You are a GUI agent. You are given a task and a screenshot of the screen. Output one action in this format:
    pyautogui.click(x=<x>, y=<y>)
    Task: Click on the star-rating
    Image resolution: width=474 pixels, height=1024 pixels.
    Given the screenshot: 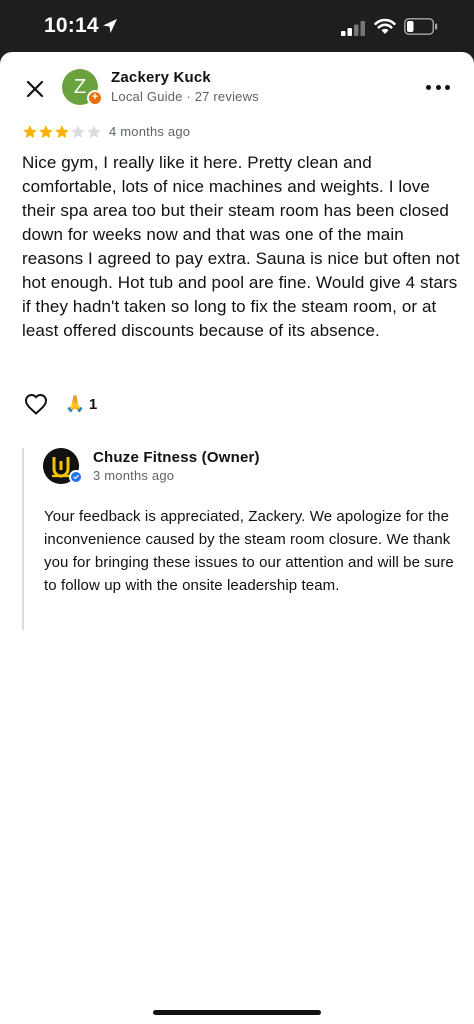 What is the action you would take?
    pyautogui.click(x=62, y=132)
    